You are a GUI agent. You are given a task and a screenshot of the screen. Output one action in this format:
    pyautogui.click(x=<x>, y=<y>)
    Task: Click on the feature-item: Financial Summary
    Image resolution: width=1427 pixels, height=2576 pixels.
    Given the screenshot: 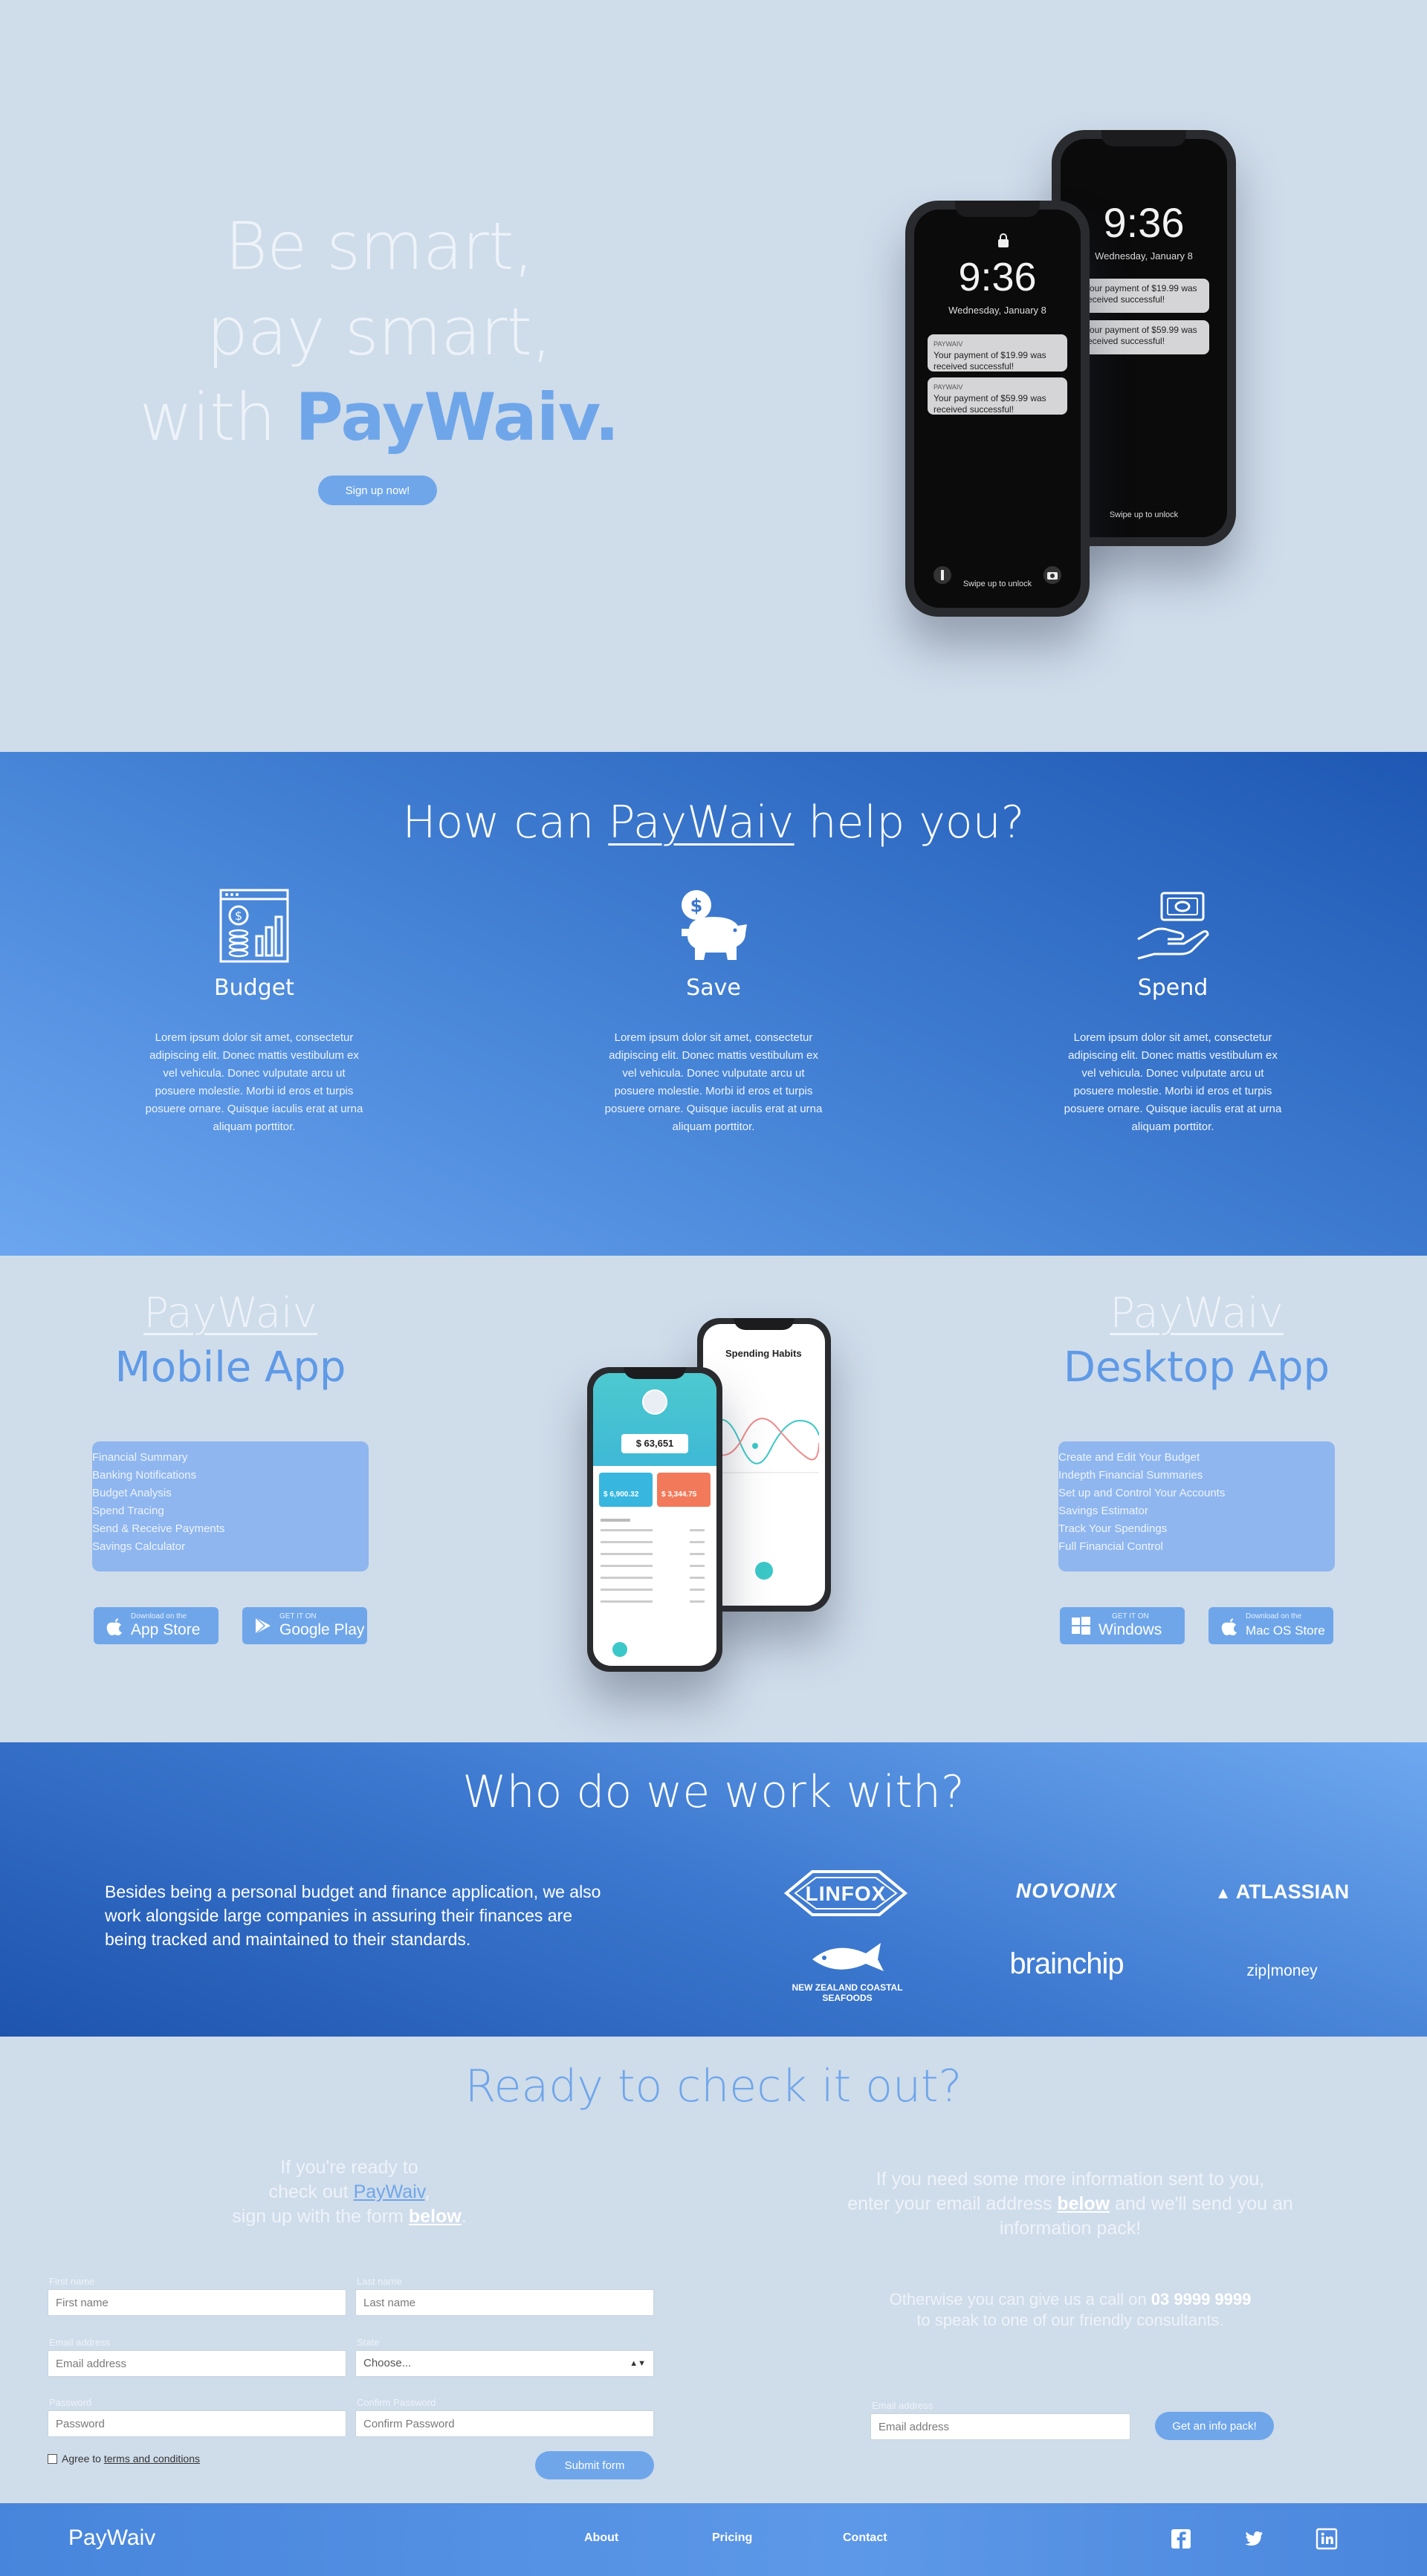 What is the action you would take?
    pyautogui.click(x=140, y=1457)
    